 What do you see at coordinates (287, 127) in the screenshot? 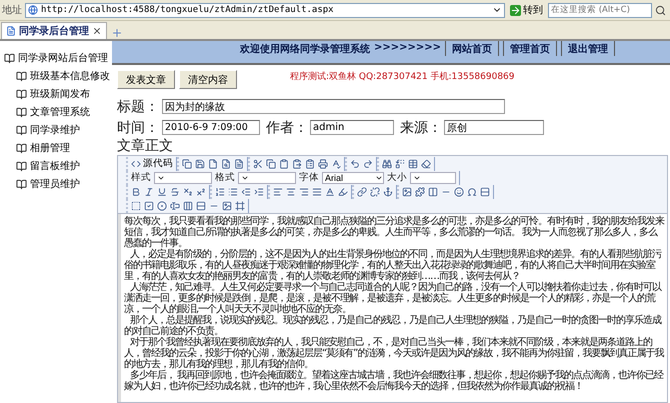
I see `author-label: 作者：` at bounding box center [287, 127].